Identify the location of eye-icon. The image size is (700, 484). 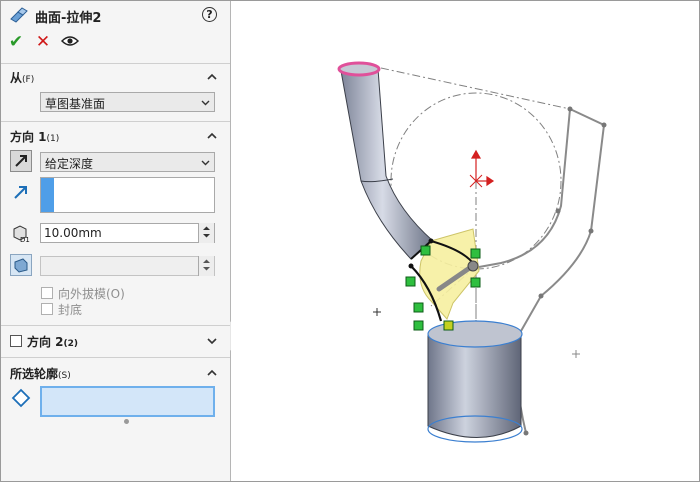
(70, 41).